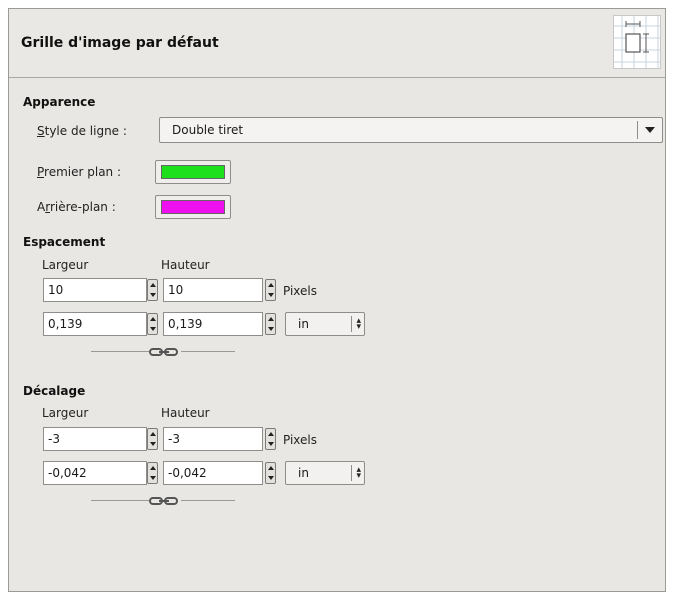 This screenshot has width=678, height=596. What do you see at coordinates (59, 102) in the screenshot?
I see `apparence-section-title: Apparence` at bounding box center [59, 102].